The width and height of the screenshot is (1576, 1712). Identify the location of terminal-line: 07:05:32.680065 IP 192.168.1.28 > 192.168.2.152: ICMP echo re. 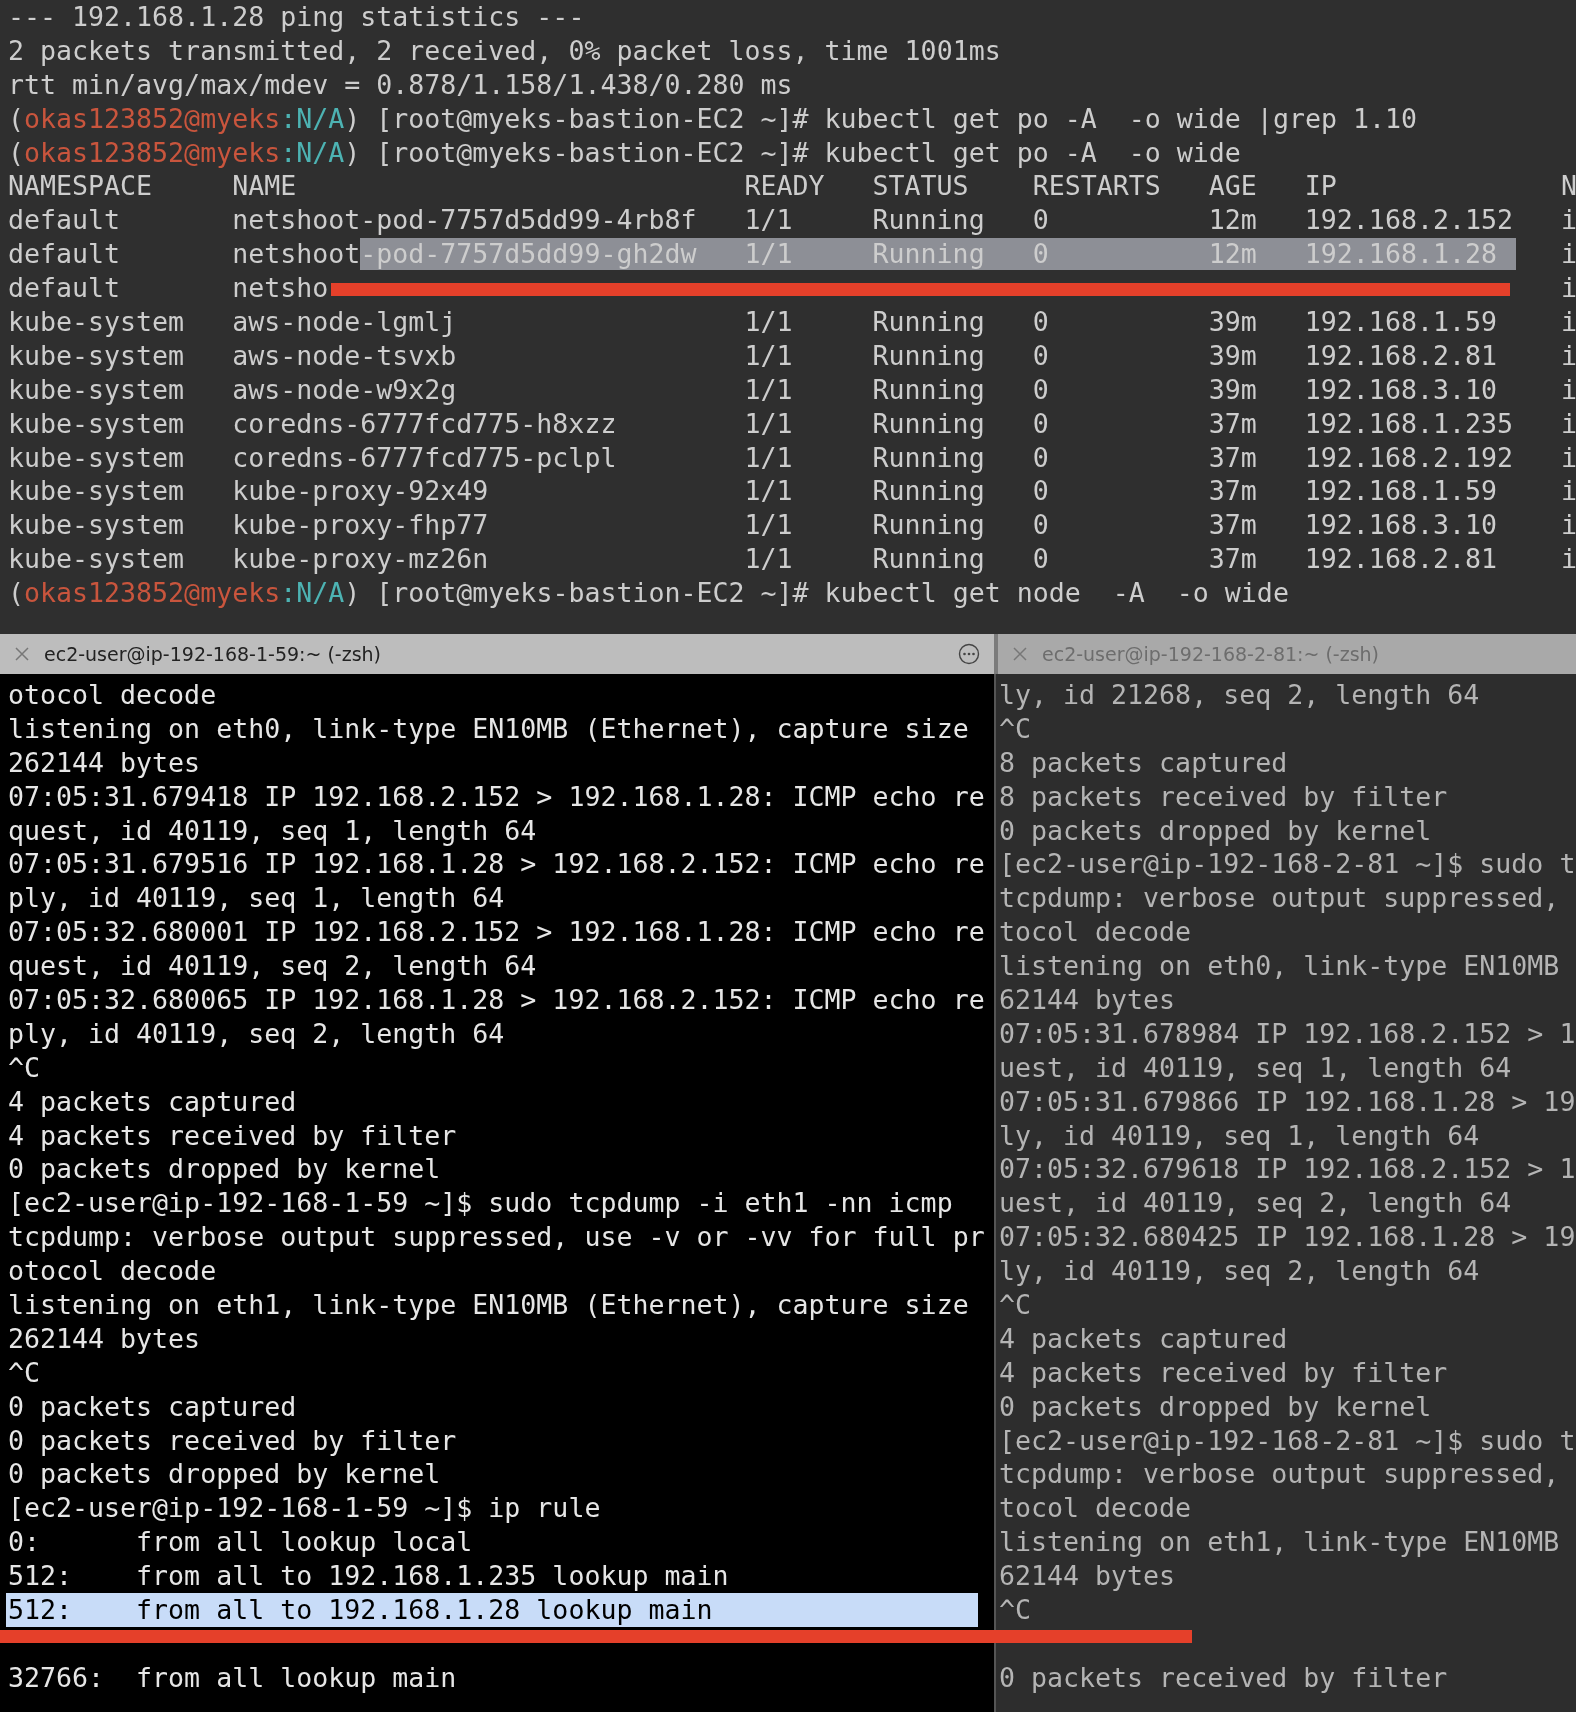
(496, 1000).